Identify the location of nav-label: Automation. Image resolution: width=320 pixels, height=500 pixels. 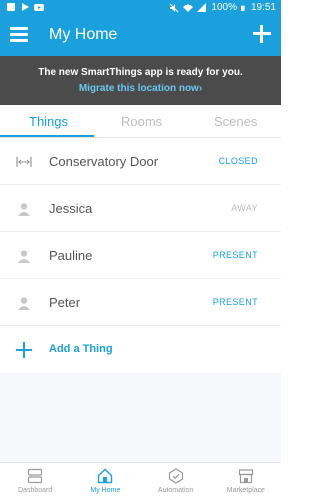
(175, 490).